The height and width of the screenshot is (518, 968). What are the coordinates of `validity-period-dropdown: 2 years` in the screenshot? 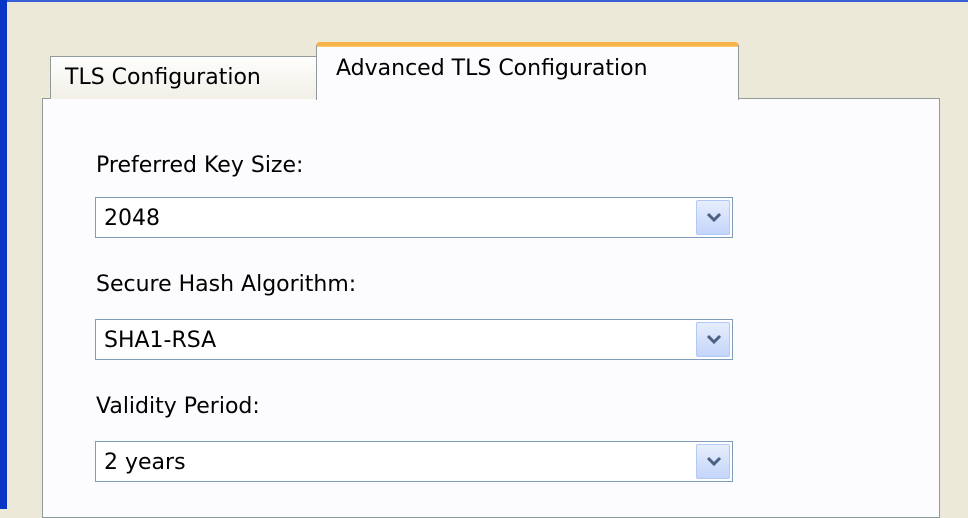 It's located at (414, 461).